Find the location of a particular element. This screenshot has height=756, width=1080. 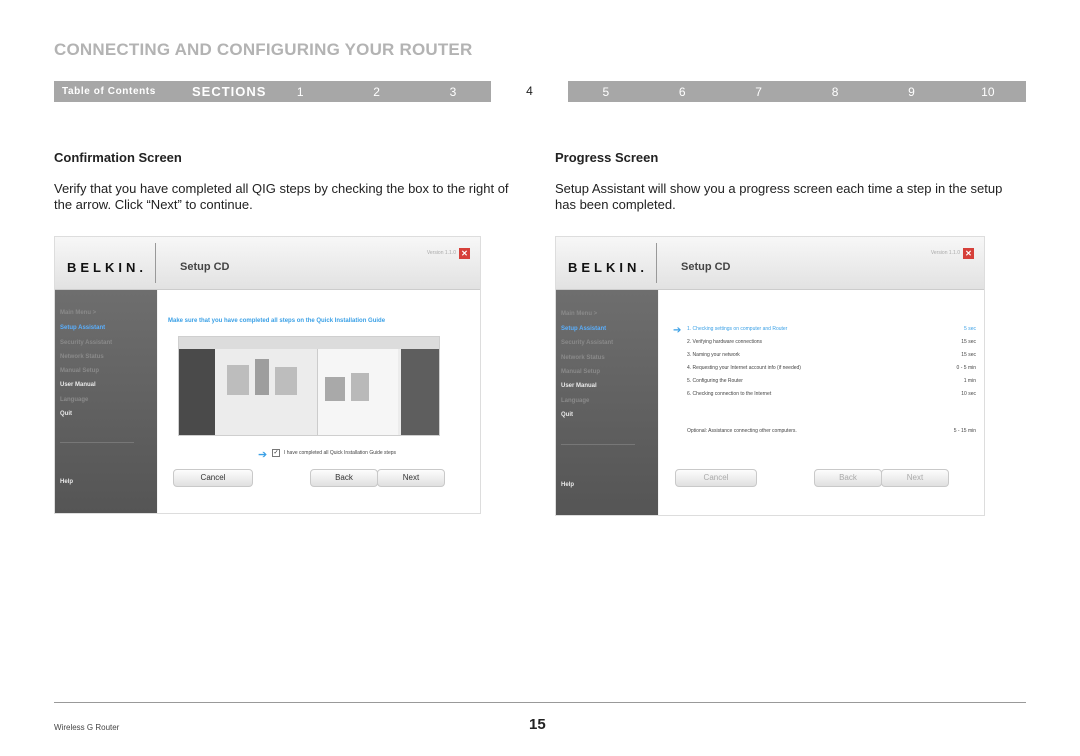

page-number: 15 is located at coordinates (537, 724).